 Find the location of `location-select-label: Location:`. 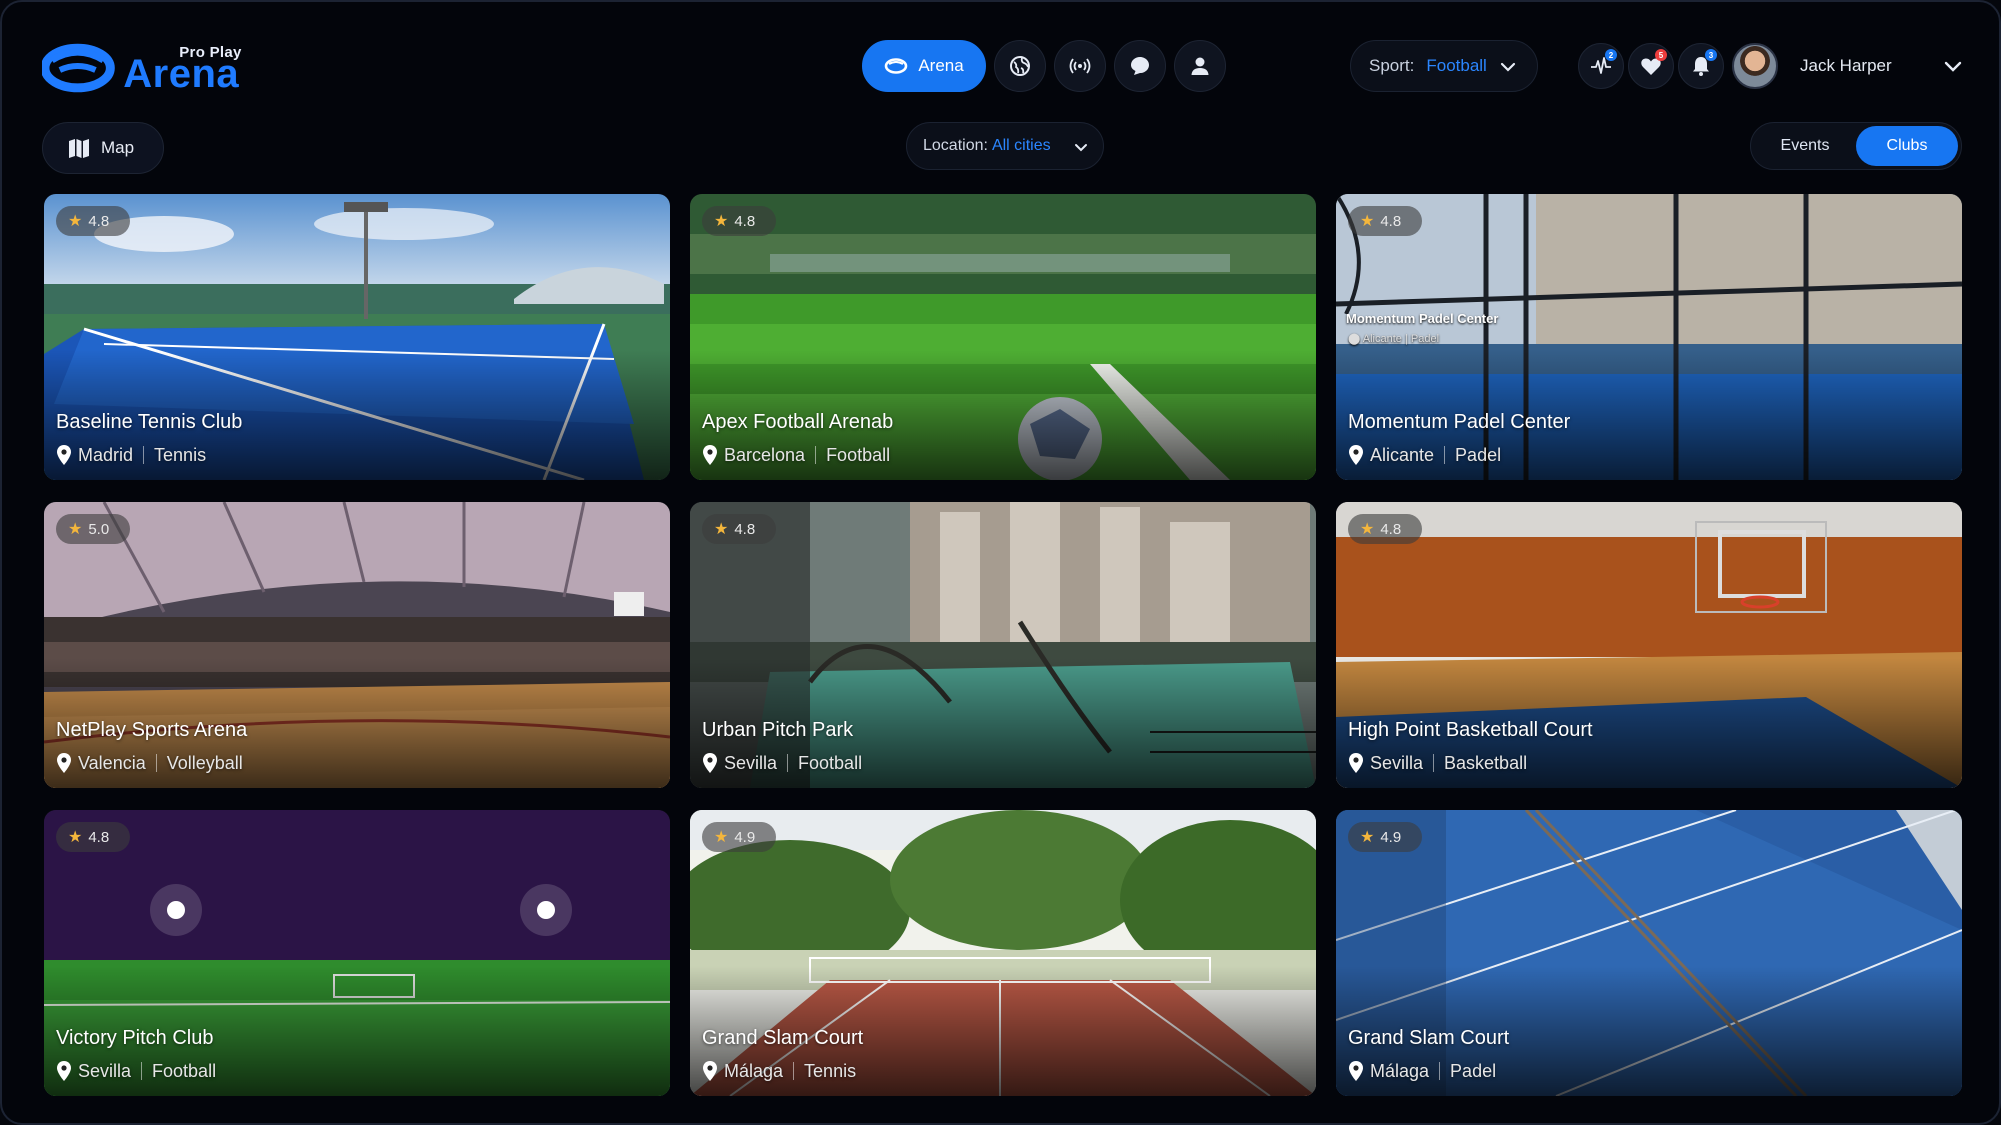

location-select-label: Location: is located at coordinates (955, 145).